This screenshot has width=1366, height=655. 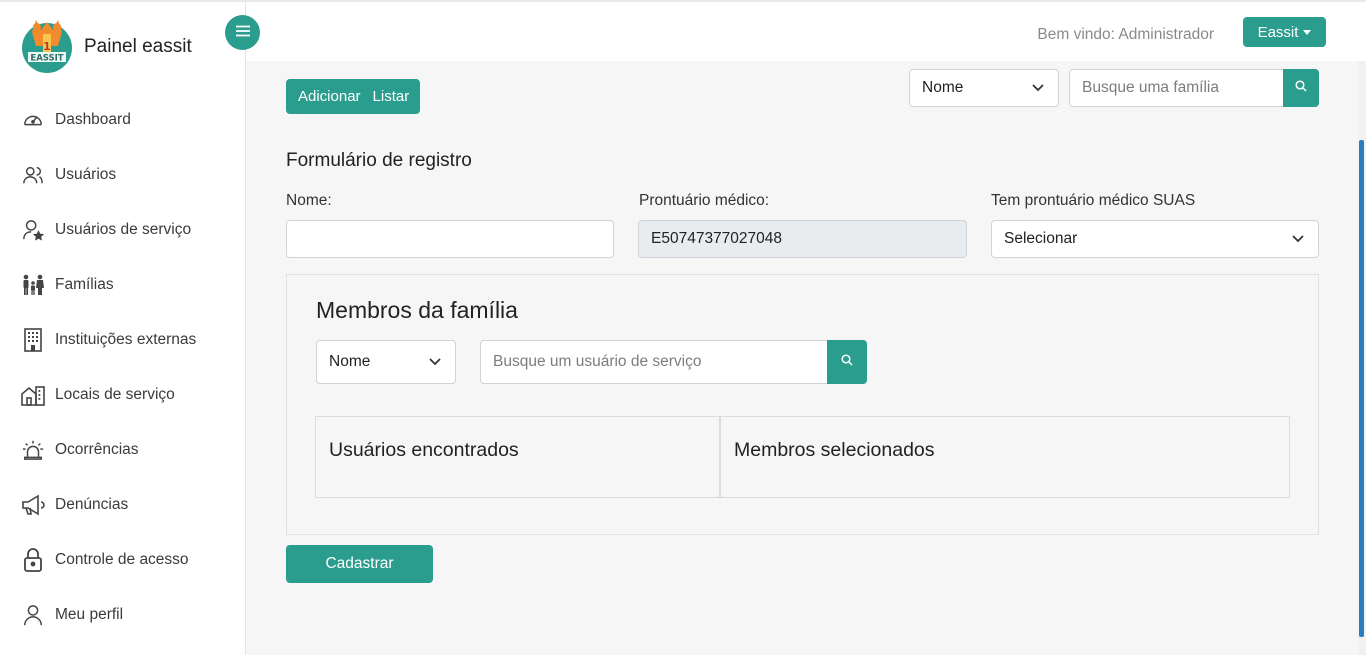 I want to click on suas-record-label: Tem prontuário médico SUAS, so click(x=1093, y=200).